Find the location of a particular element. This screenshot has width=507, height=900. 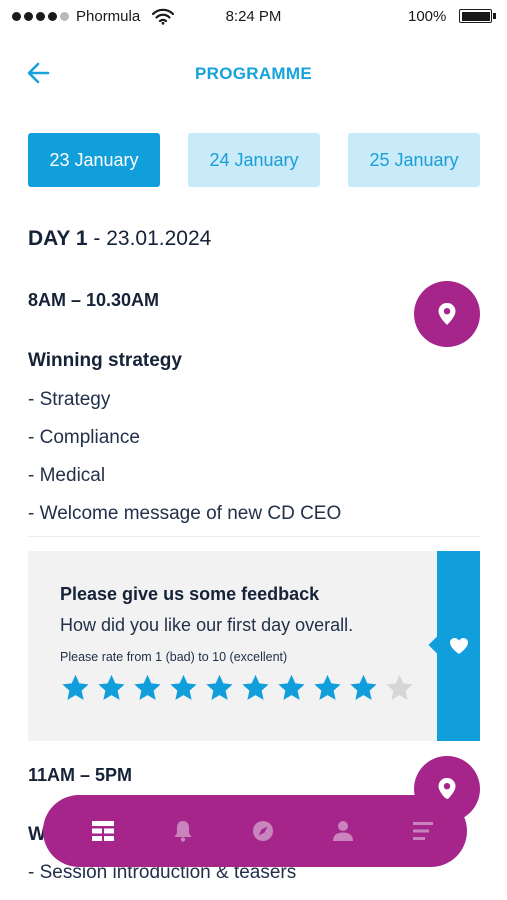

bell-icon is located at coordinates (183, 831).